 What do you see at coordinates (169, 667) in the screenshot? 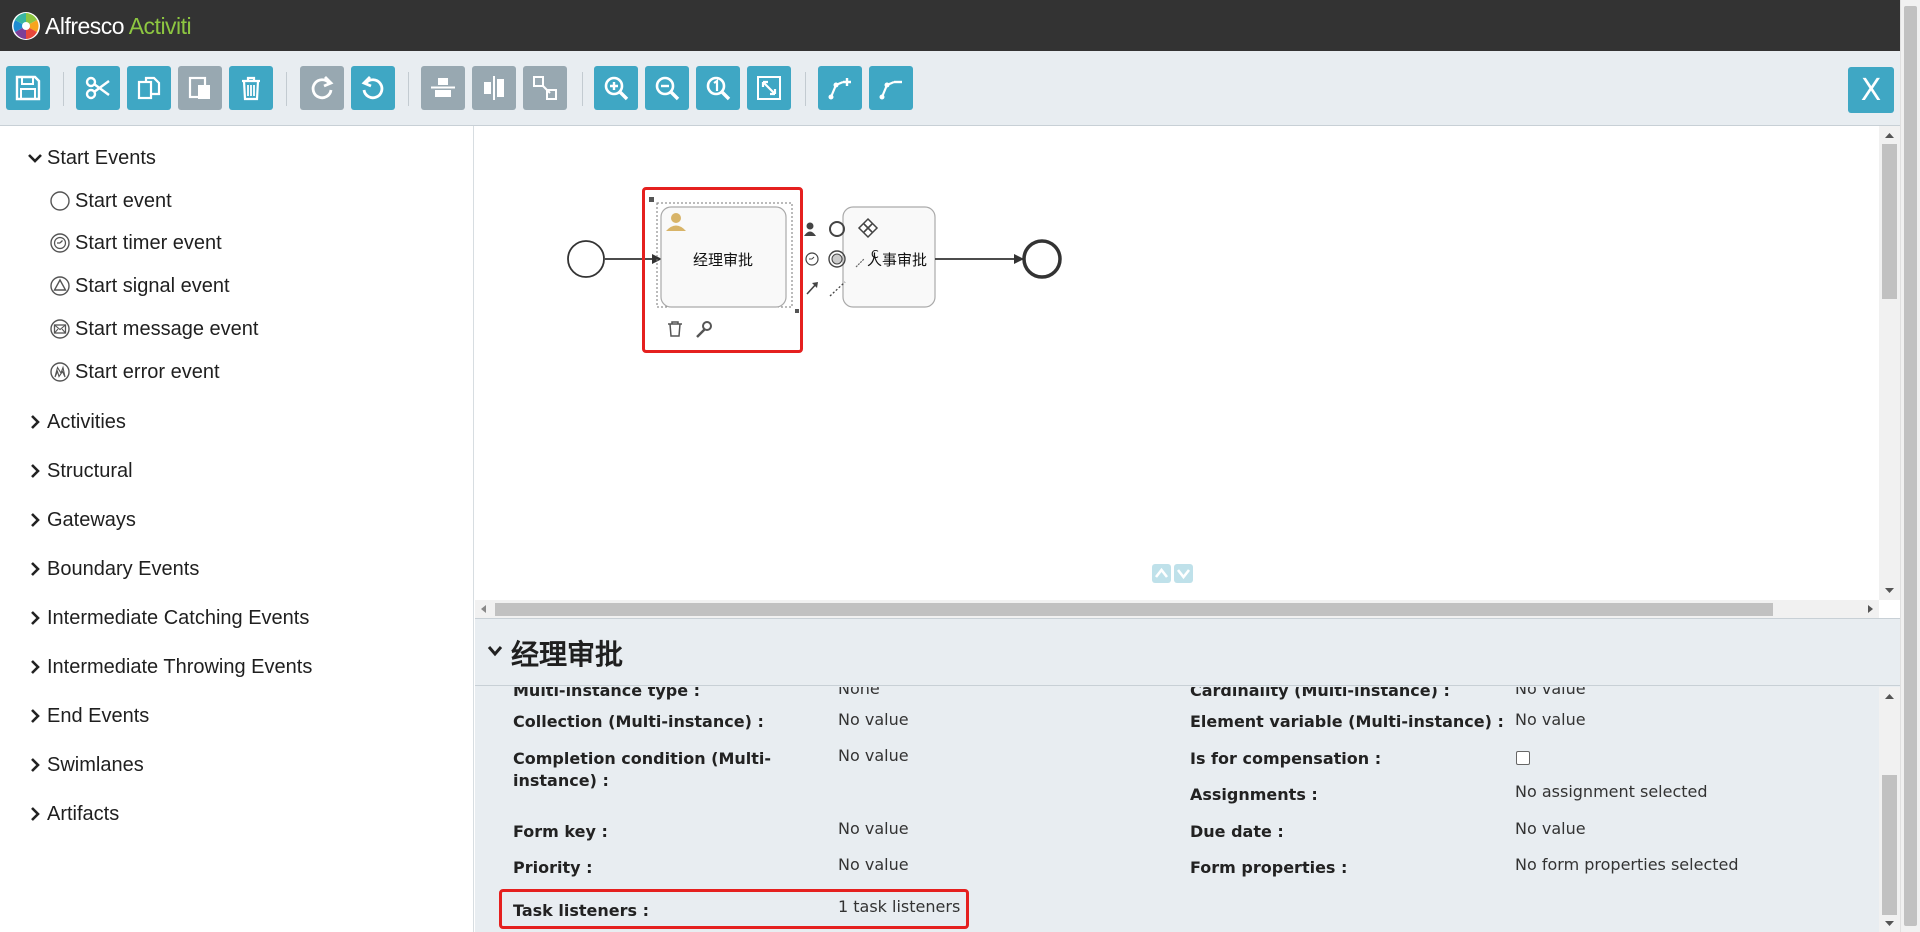
I see `palette-group-intermediate-throwing-events: Intermediate Throwing Events` at bounding box center [169, 667].